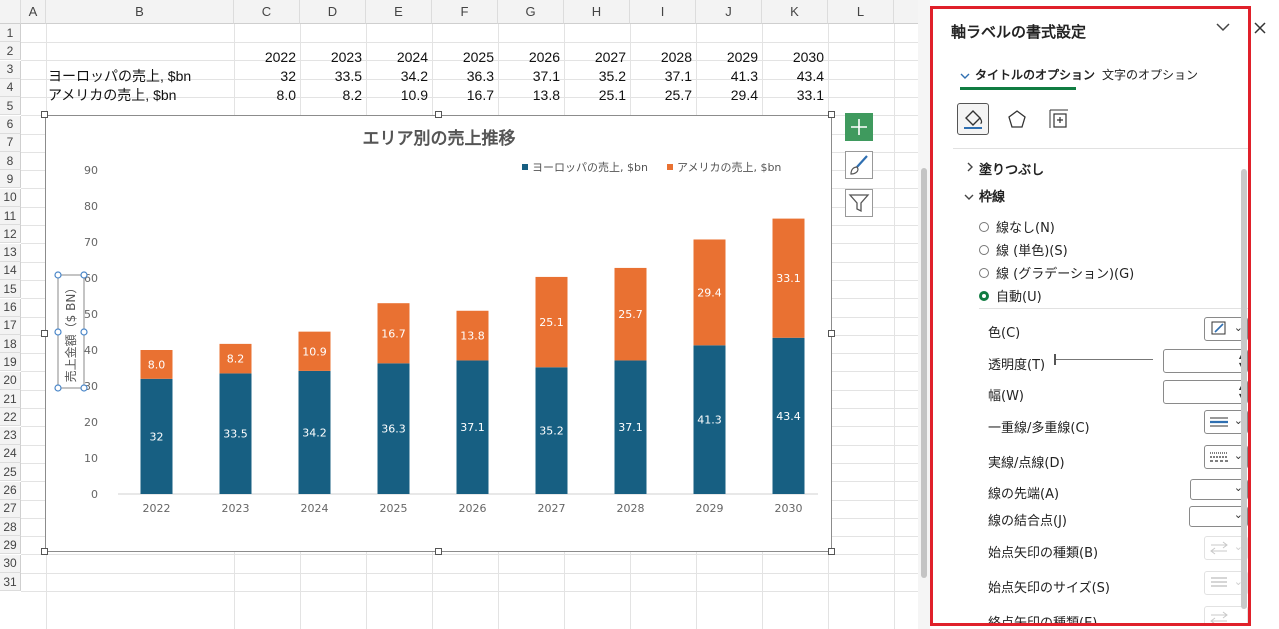  Describe the element at coordinates (236, 359) in the screenshot. I see `data-label: 8.2` at that location.